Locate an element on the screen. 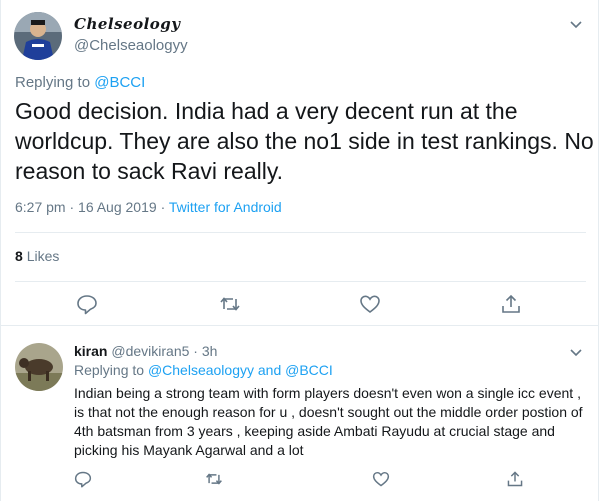  display-name: Chelseology is located at coordinates (127, 24).